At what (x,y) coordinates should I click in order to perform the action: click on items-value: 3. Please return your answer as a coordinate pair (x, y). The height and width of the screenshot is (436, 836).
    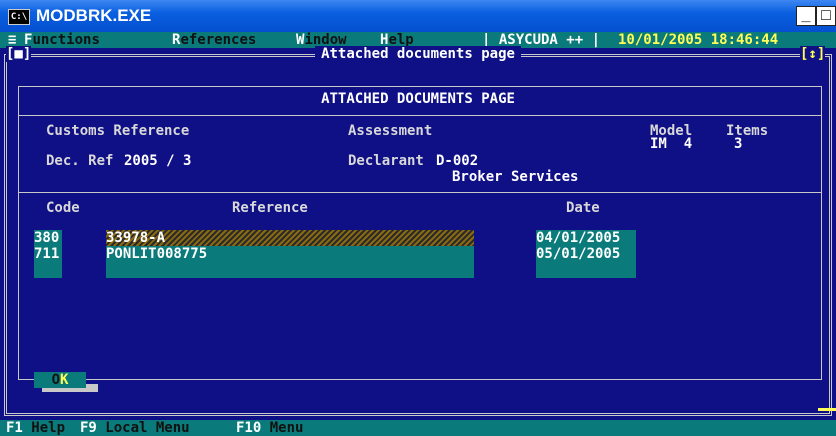
    Looking at the image, I should click on (738, 144).